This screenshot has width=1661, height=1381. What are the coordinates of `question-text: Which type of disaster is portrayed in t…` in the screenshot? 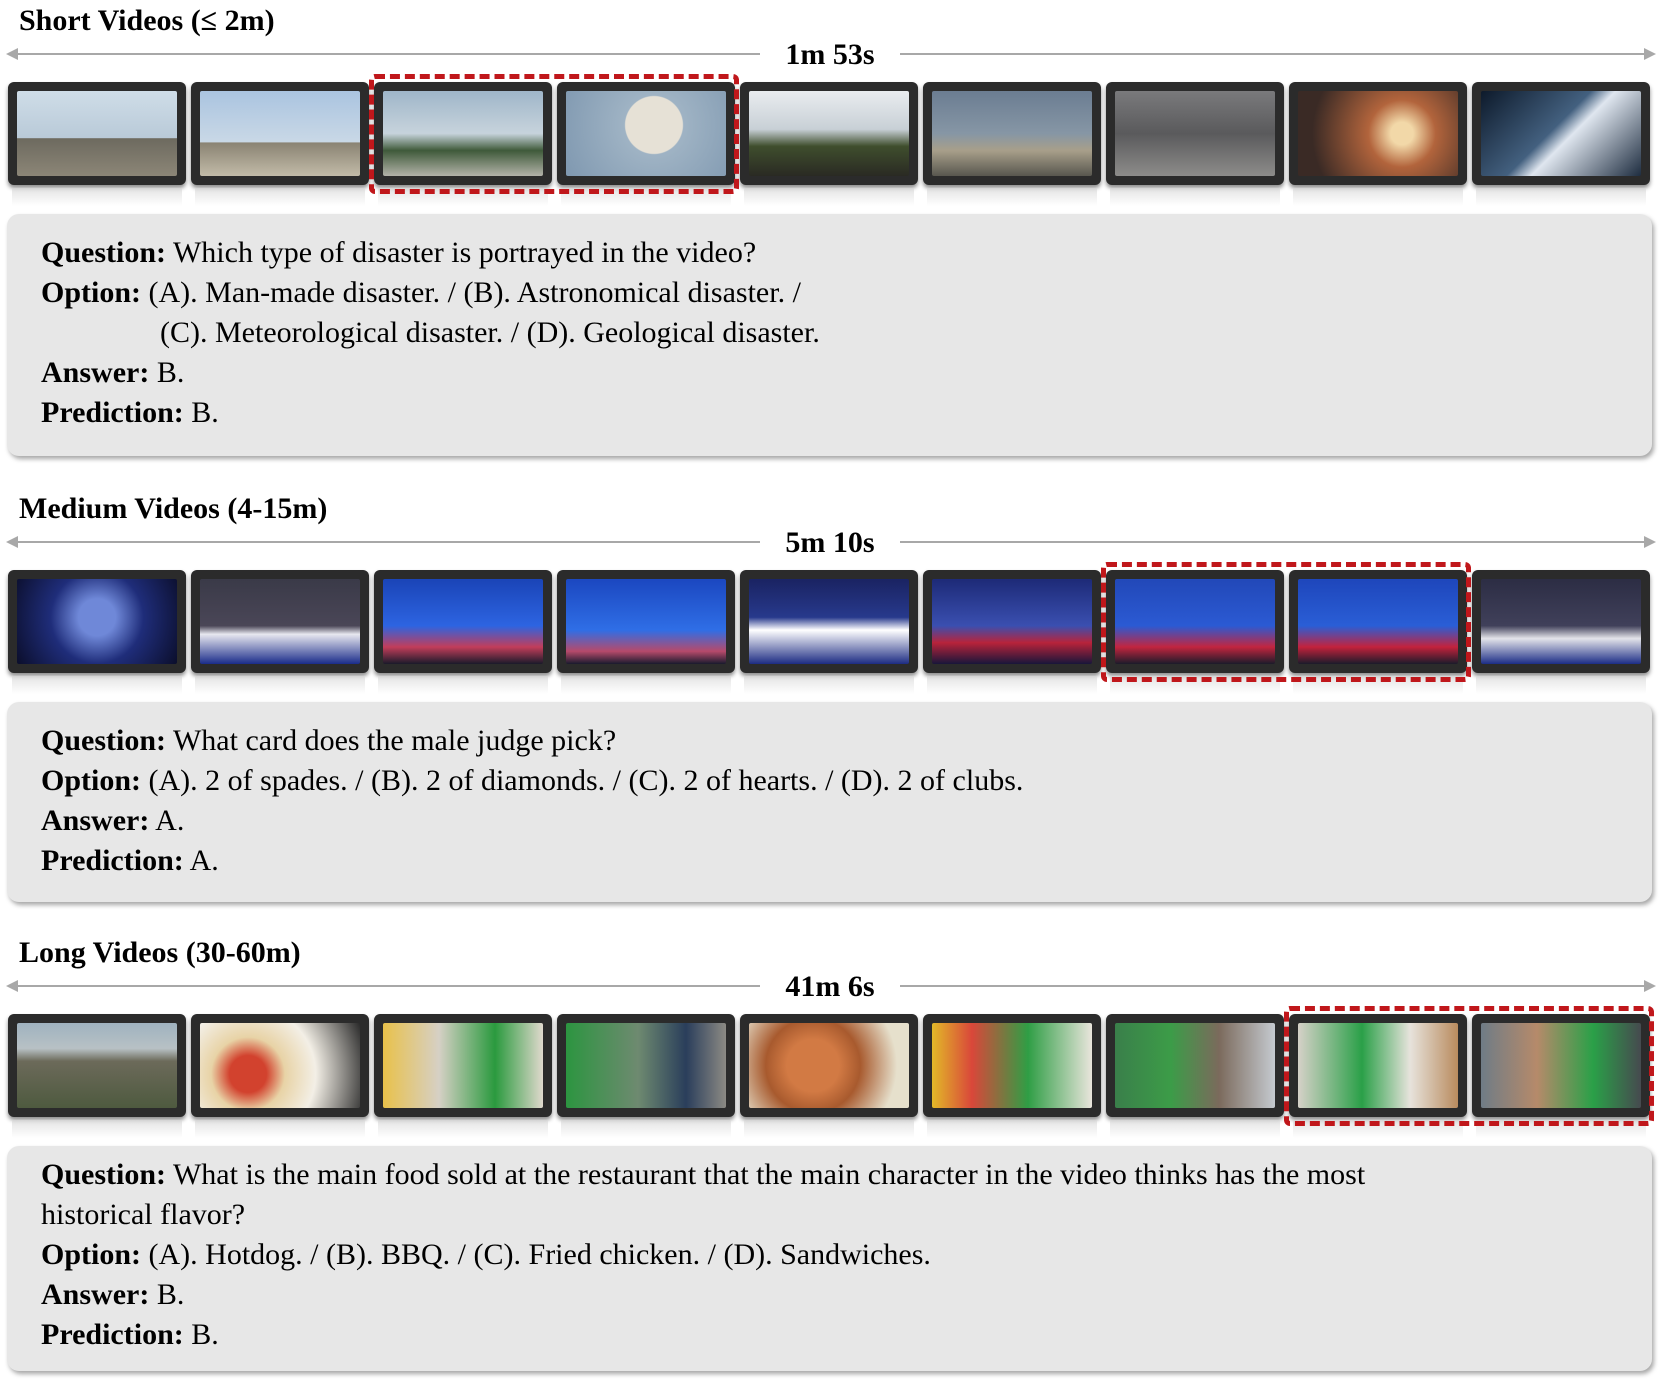 It's located at (464, 252).